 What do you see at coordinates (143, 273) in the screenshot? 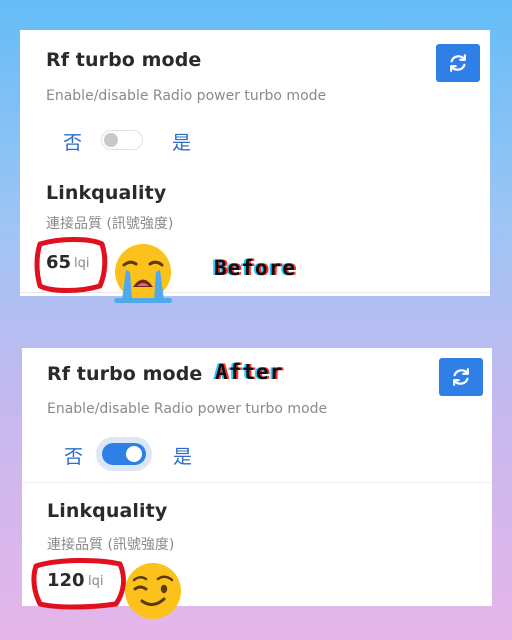
I see `crying-face-icon` at bounding box center [143, 273].